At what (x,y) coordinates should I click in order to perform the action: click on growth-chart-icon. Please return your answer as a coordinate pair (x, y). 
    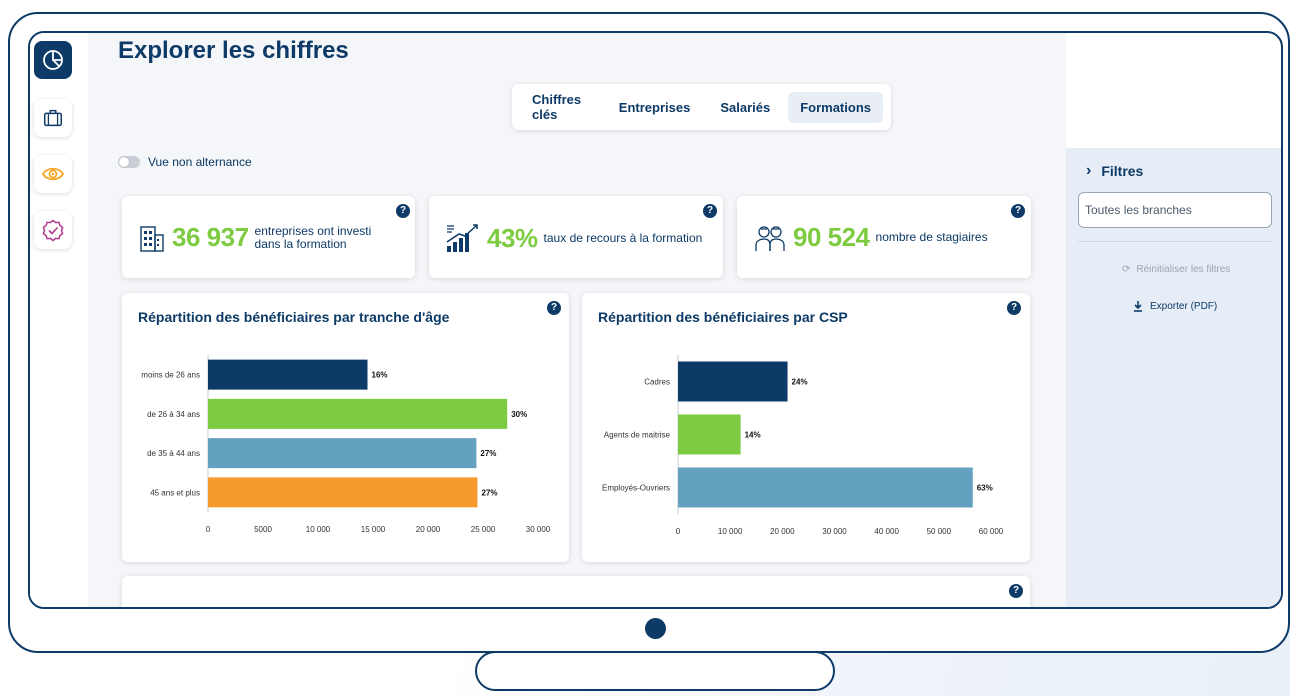
    Looking at the image, I should click on (462, 238).